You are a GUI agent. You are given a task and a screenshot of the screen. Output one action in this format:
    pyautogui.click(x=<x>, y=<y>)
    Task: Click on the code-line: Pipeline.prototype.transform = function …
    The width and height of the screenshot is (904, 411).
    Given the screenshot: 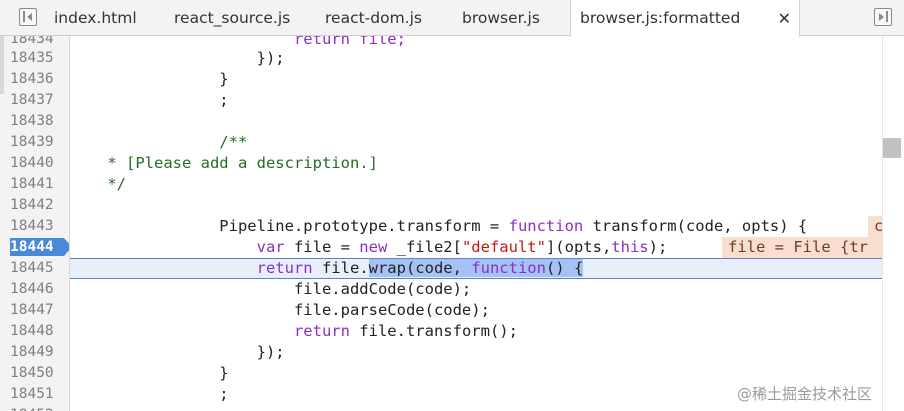 What is the action you would take?
    pyautogui.click(x=476, y=226)
    